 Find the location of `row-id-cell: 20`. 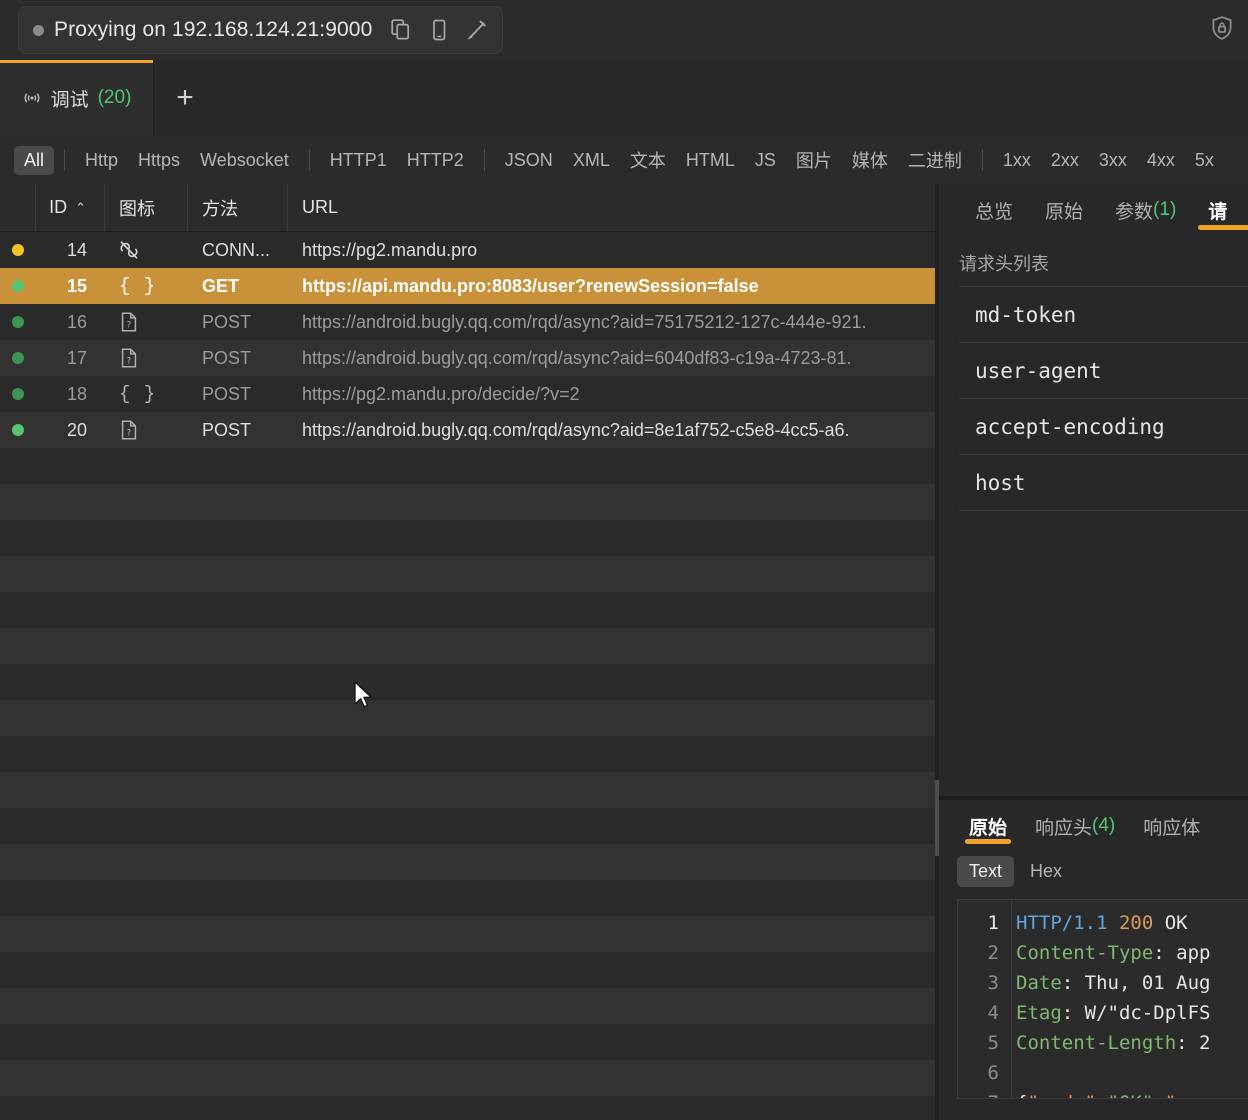

row-id-cell: 20 is located at coordinates (76, 429).